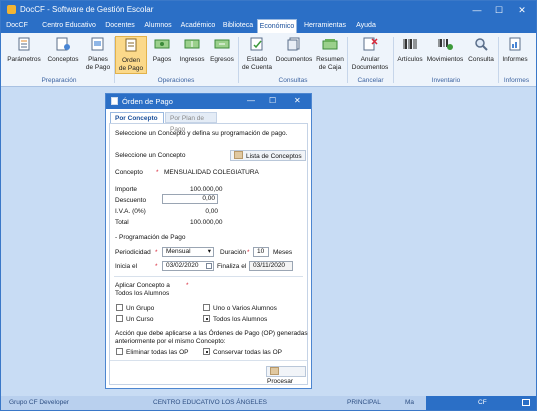 The width and height of the screenshot is (537, 411). I want to click on eliminar-checkbox, so click(119, 351).